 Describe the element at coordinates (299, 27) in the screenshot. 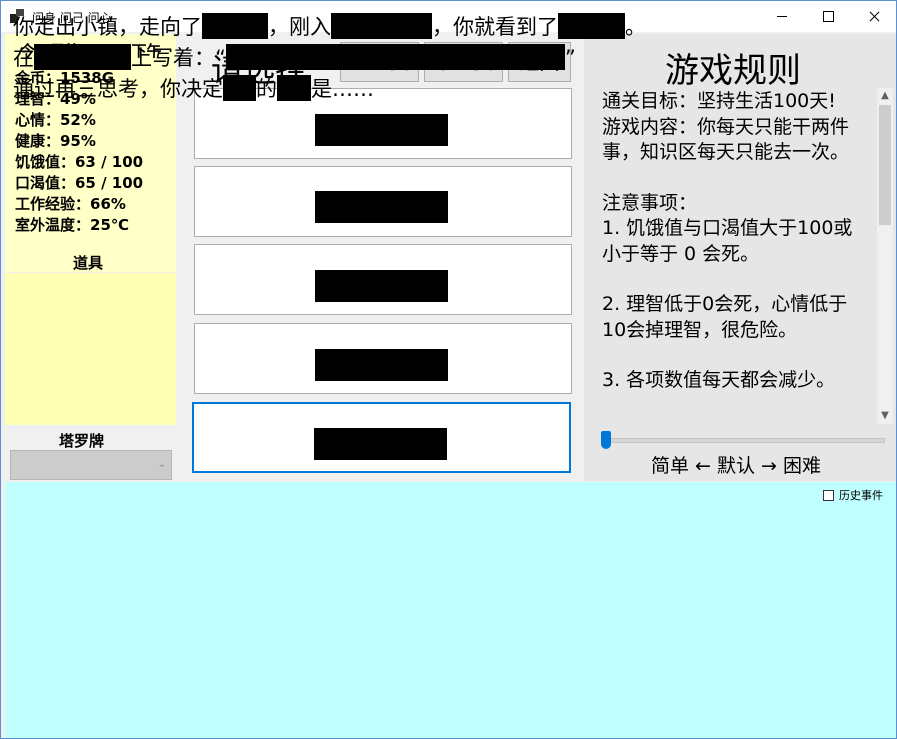

I see `story-text-fragment: ，刚入` at that location.